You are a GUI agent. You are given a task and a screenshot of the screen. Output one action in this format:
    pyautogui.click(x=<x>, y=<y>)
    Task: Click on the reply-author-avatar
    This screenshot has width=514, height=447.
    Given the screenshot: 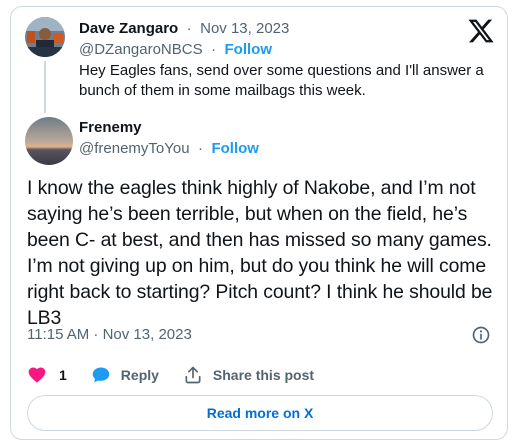 What is the action you would take?
    pyautogui.click(x=49, y=141)
    